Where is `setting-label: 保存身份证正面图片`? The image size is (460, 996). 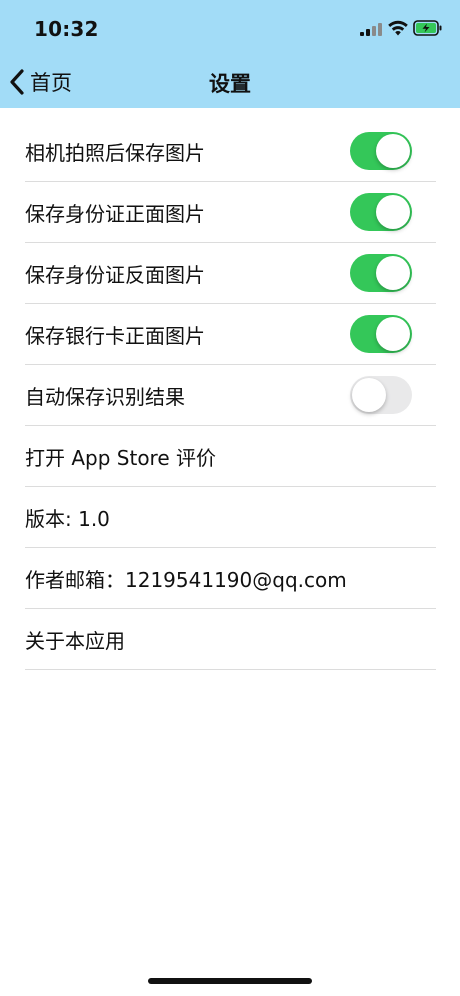 setting-label: 保存身份证正面图片 is located at coordinates (115, 213).